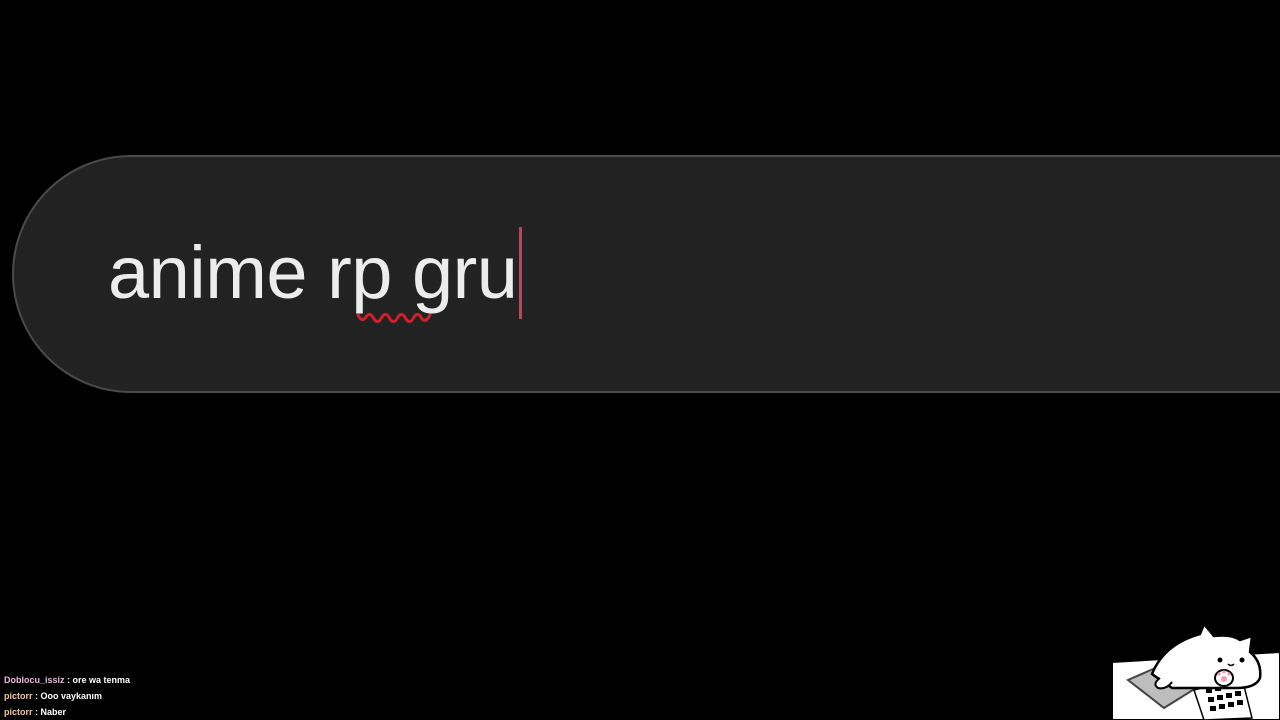 The height and width of the screenshot is (720, 1280). Describe the element at coordinates (521, 273) in the screenshot. I see `text-caret` at that location.